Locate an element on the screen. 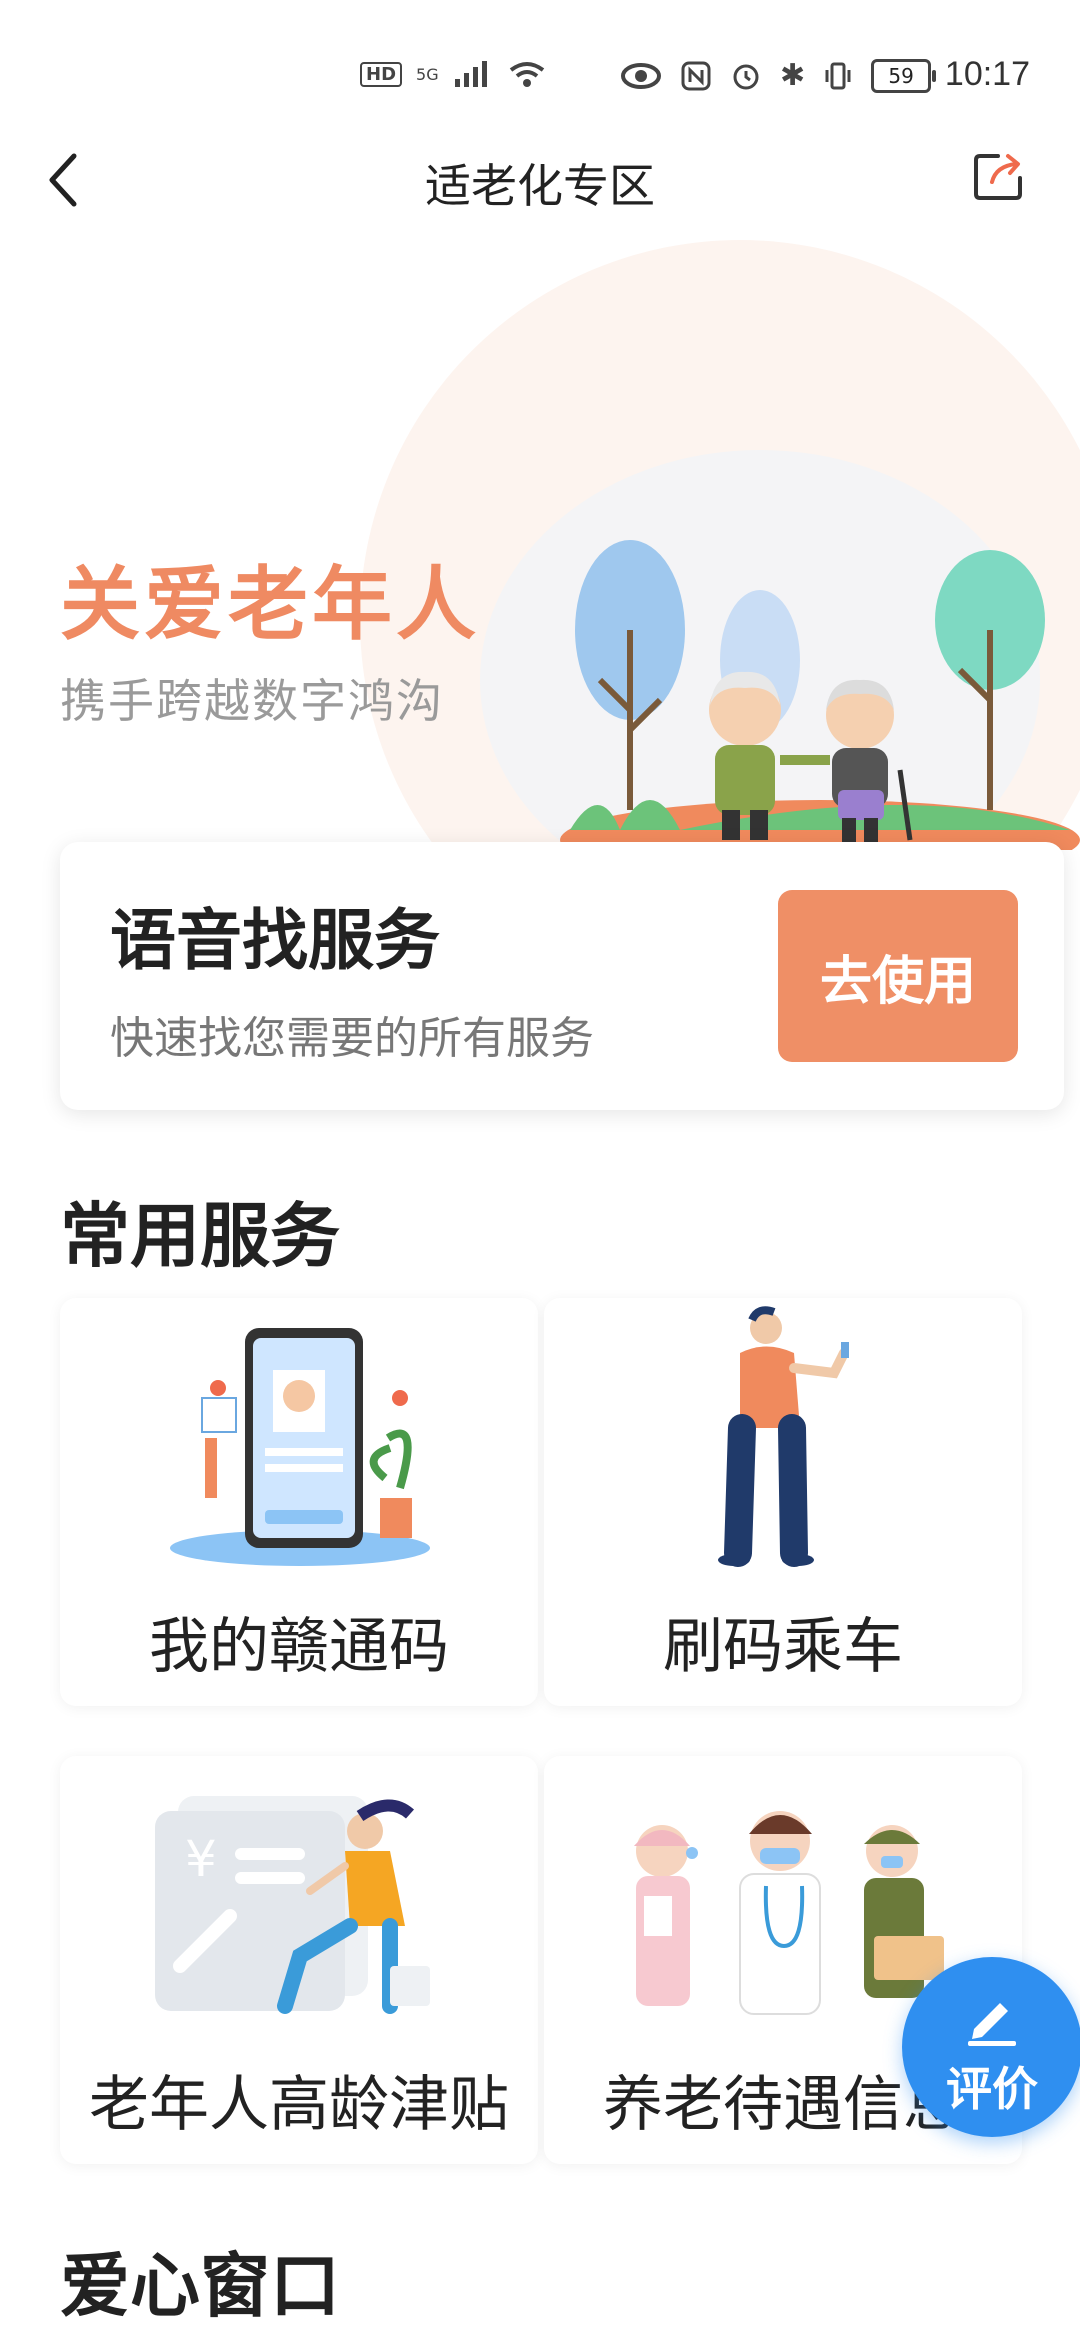 This screenshot has height=2340, width=1080. status-icons-left: HD 5G is located at coordinates (453, 74).